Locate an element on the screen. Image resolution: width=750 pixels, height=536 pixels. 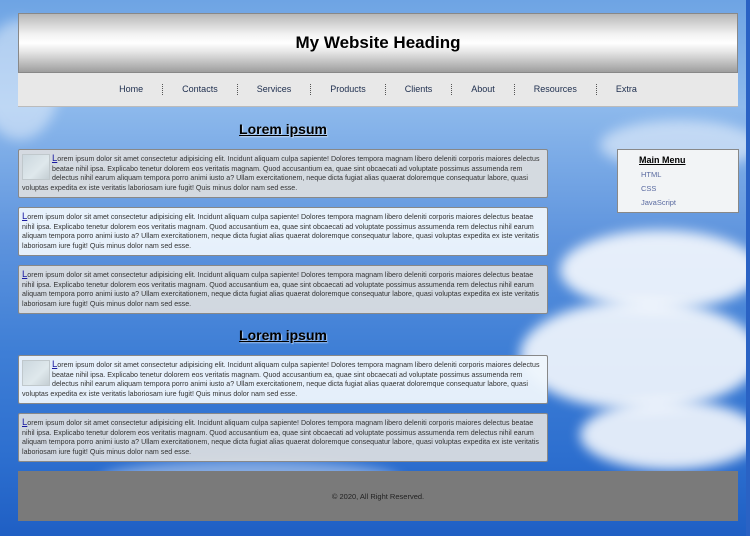
site-footer: © 2020, All Right Reserved. is located at coordinates (378, 496).